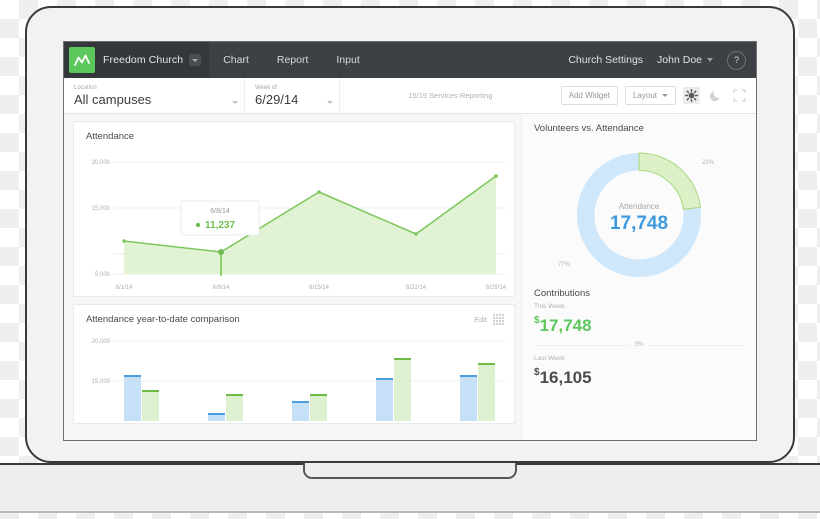 Image resolution: width=820 pixels, height=519 pixels. I want to click on layout-button: Layout, so click(650, 95).